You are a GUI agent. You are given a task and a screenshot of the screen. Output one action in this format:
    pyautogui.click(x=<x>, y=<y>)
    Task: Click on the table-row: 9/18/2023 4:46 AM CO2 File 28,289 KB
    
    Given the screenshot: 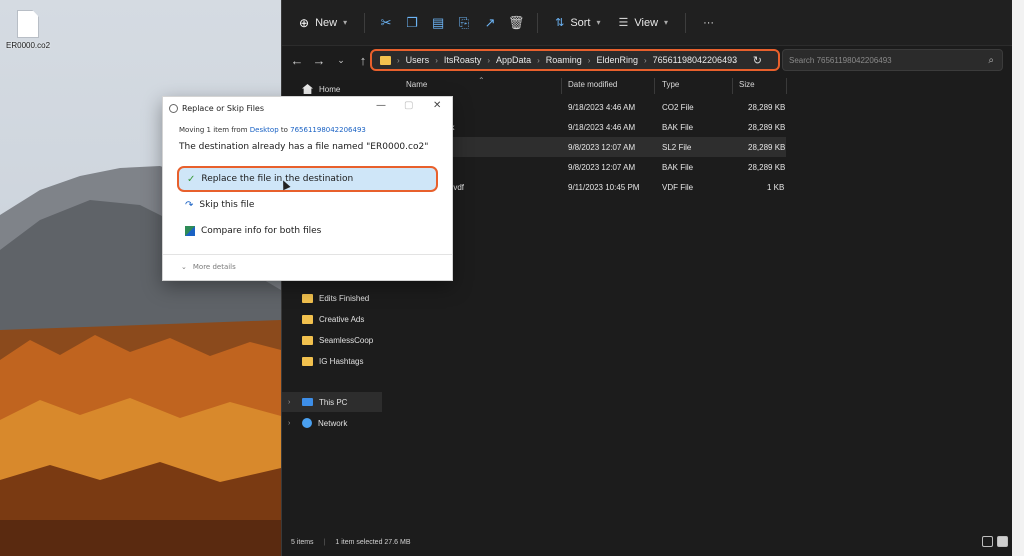 What is the action you would take?
    pyautogui.click(x=592, y=107)
    